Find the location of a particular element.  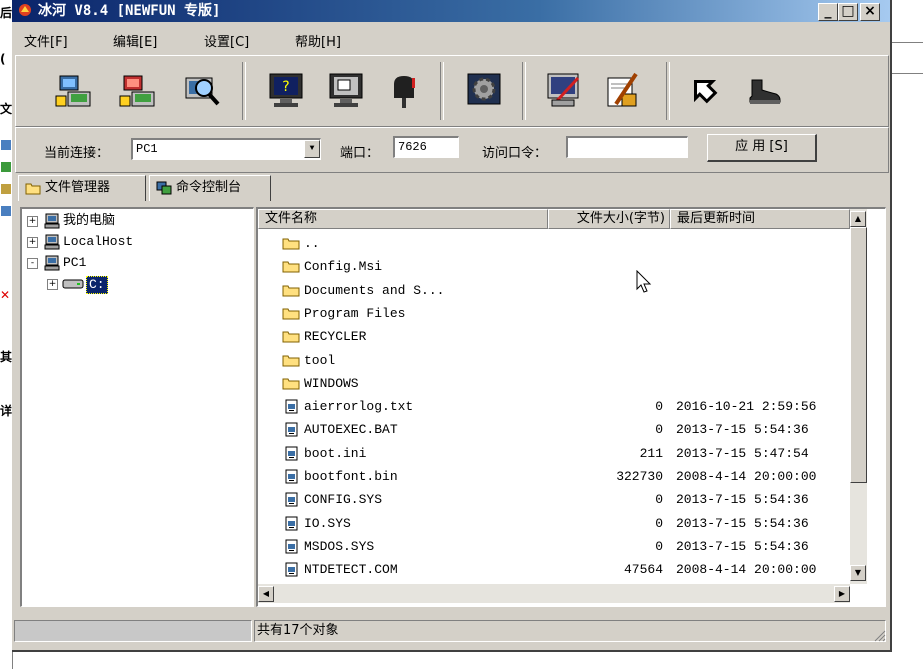

scroll-left-icon: ◀ is located at coordinates (266, 594).